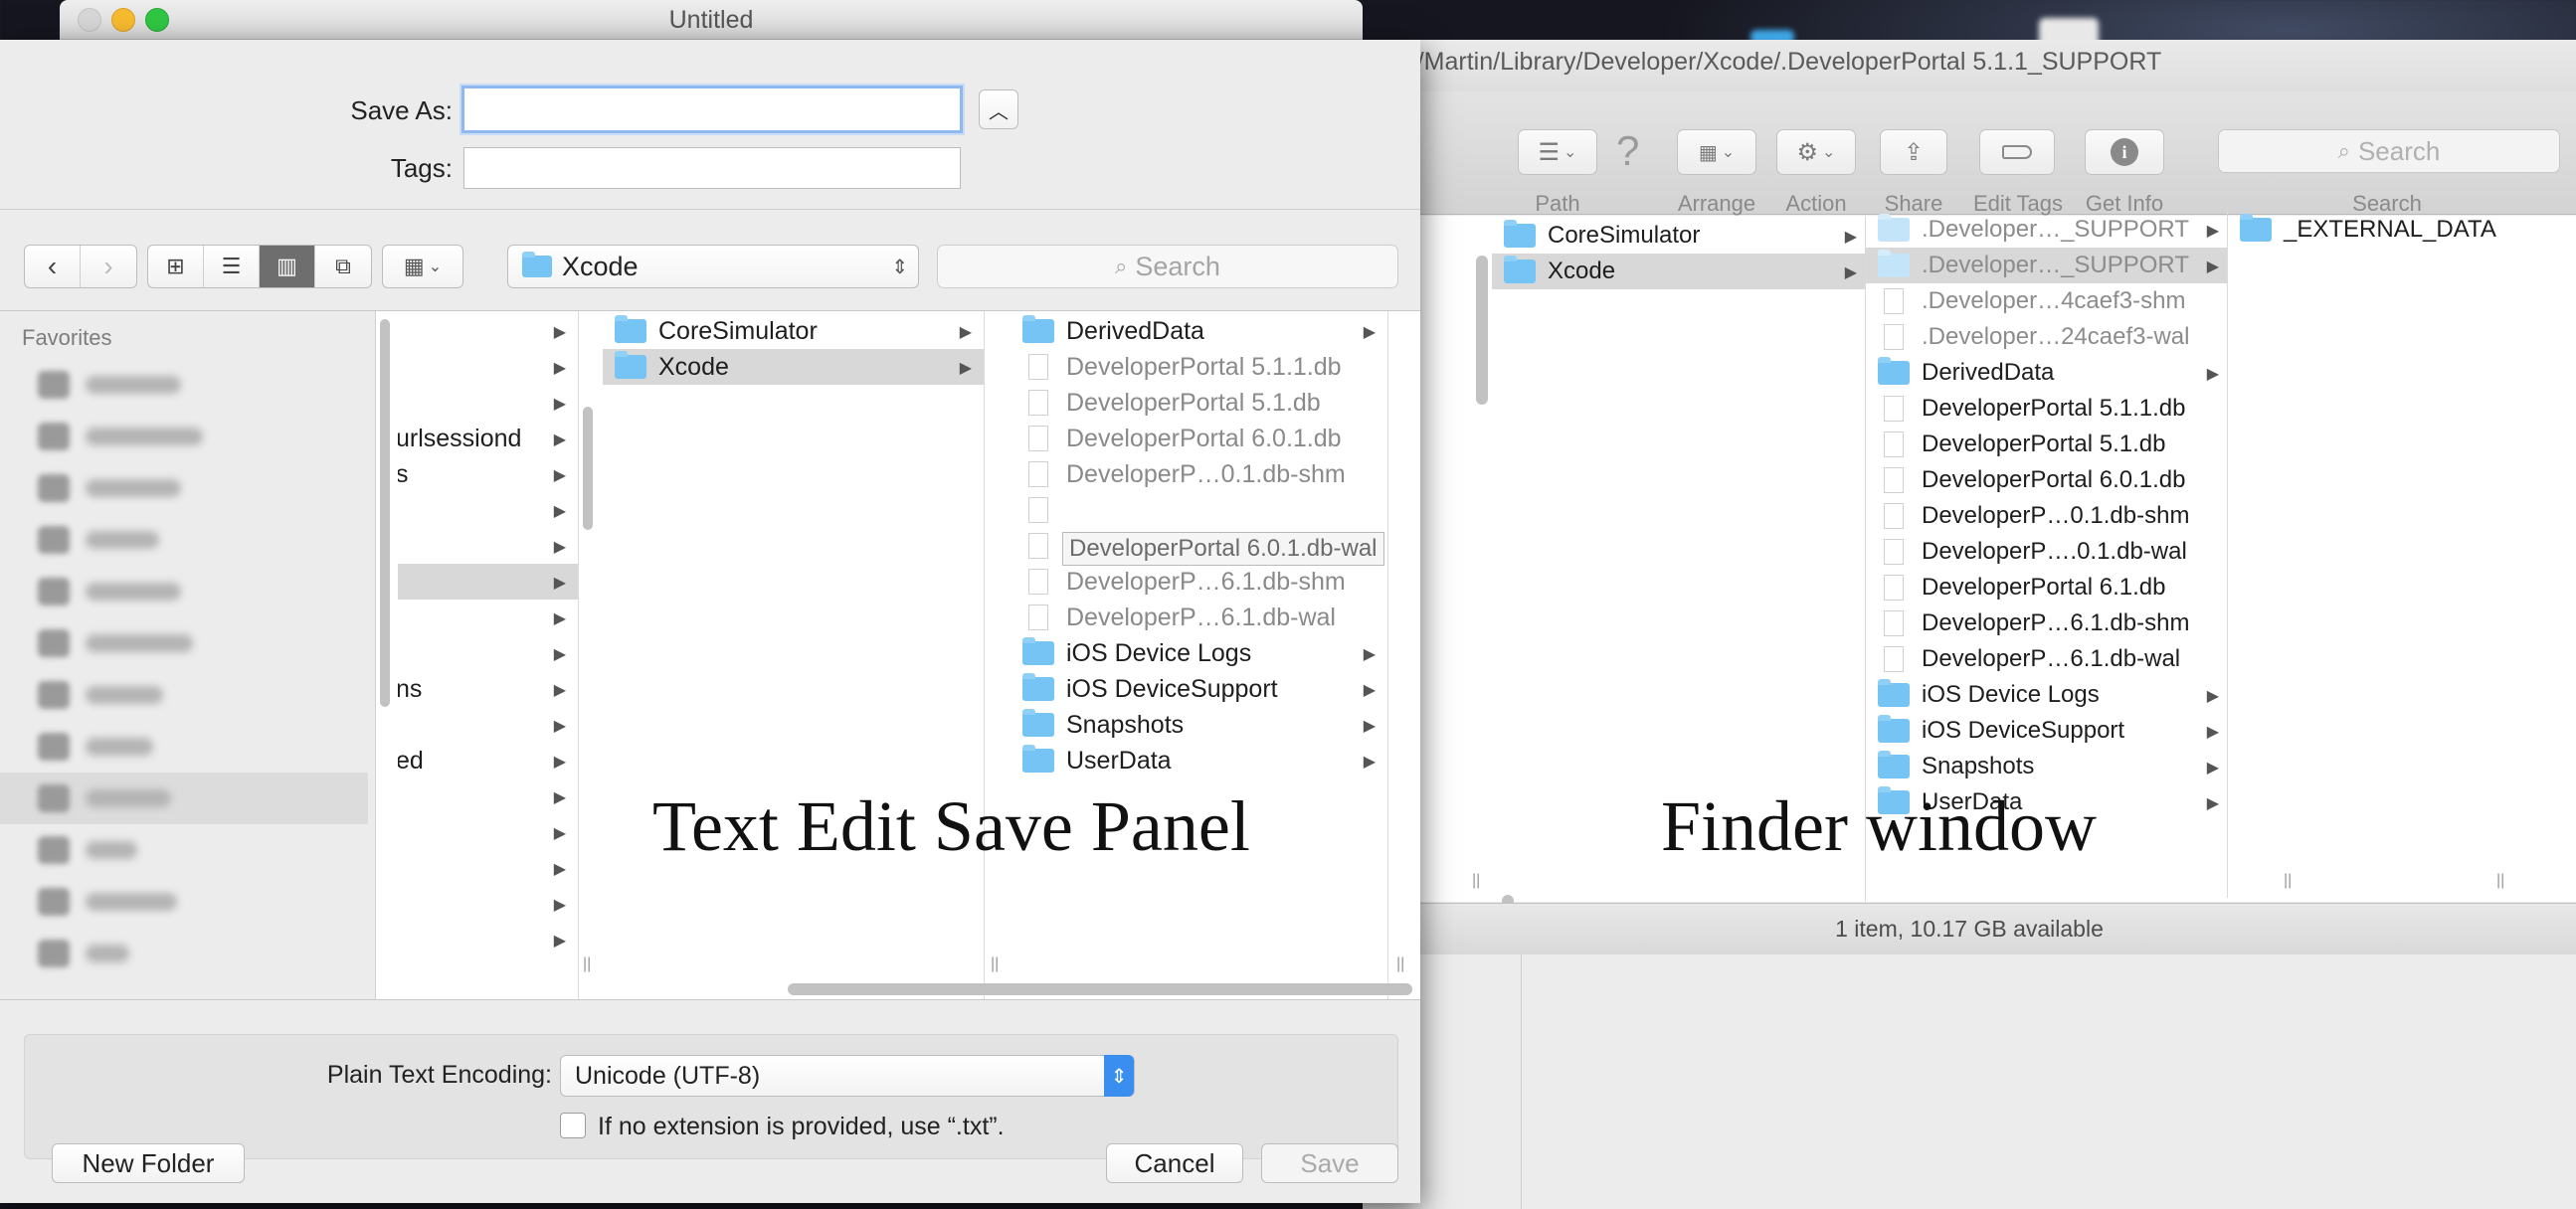 The width and height of the screenshot is (2576, 1209). Describe the element at coordinates (184, 385) in the screenshot. I see `sidebar-item: Recents` at that location.